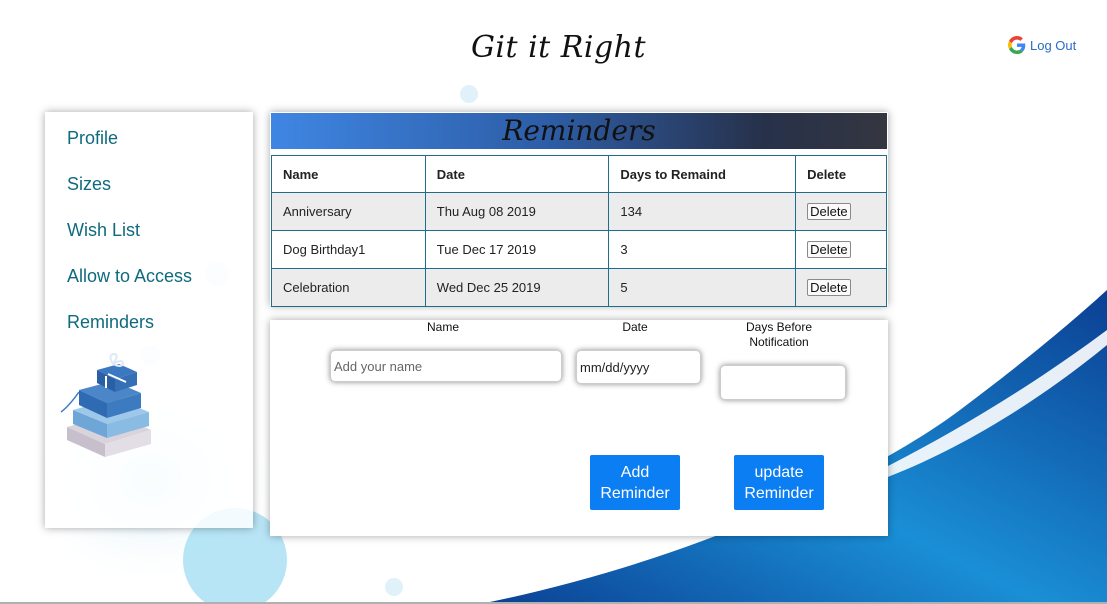 This screenshot has height=604, width=1107. Describe the element at coordinates (779, 334) in the screenshot. I see `days-before-label: Days Before Notification` at that location.